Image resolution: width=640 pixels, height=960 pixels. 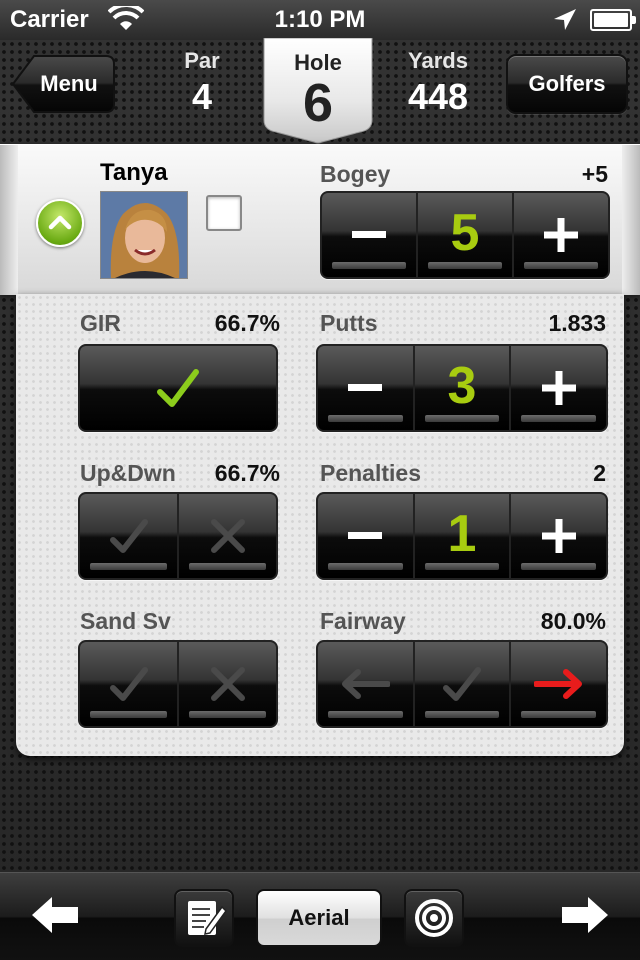 I want to click on yards-display: Yards 448, so click(x=438, y=83).